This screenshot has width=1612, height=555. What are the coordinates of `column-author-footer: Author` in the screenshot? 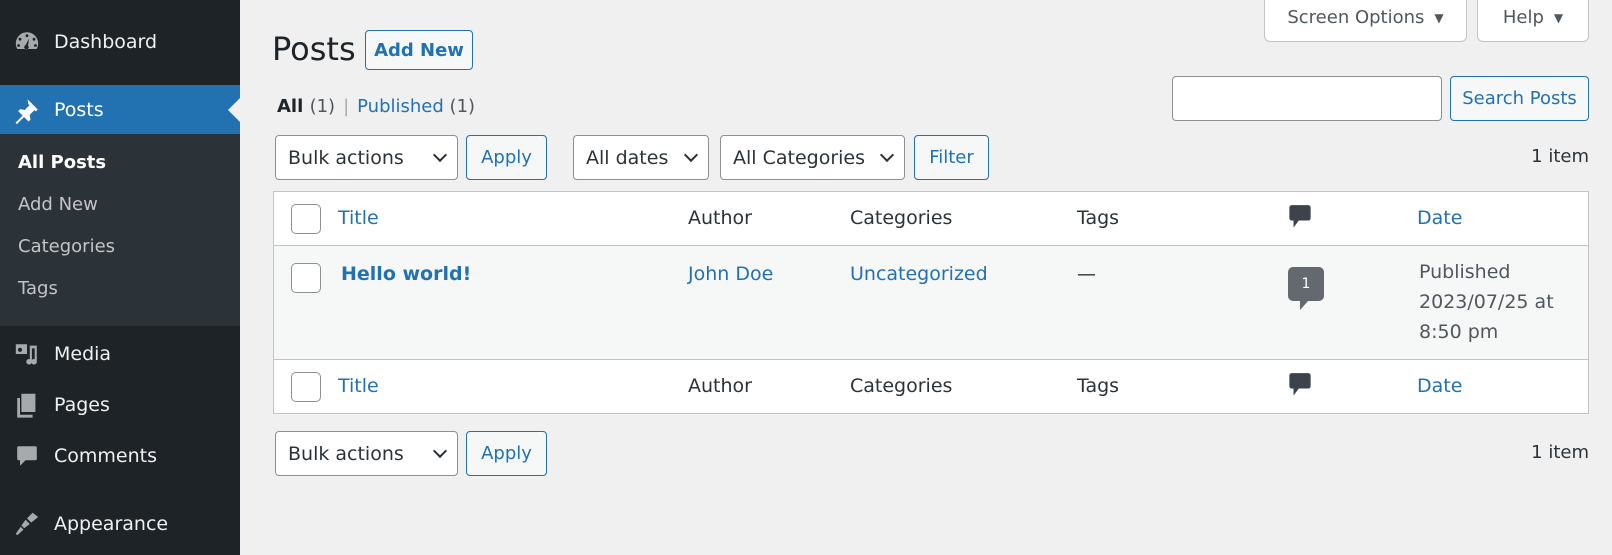 It's located at (720, 386).